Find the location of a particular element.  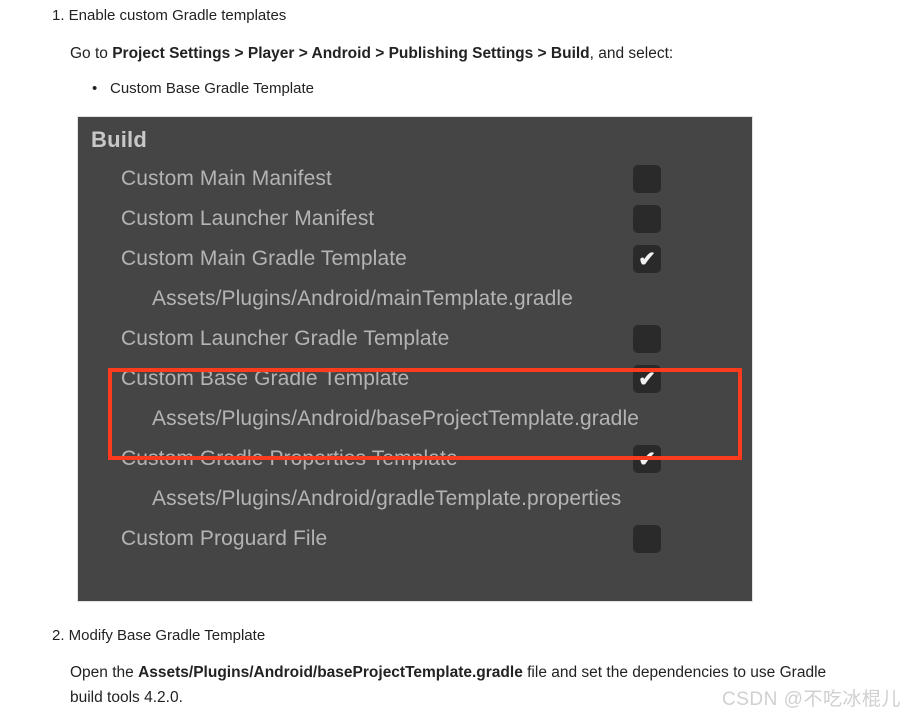

settings-row-label: Custom Gradle Properties Template is located at coordinates (289, 458).